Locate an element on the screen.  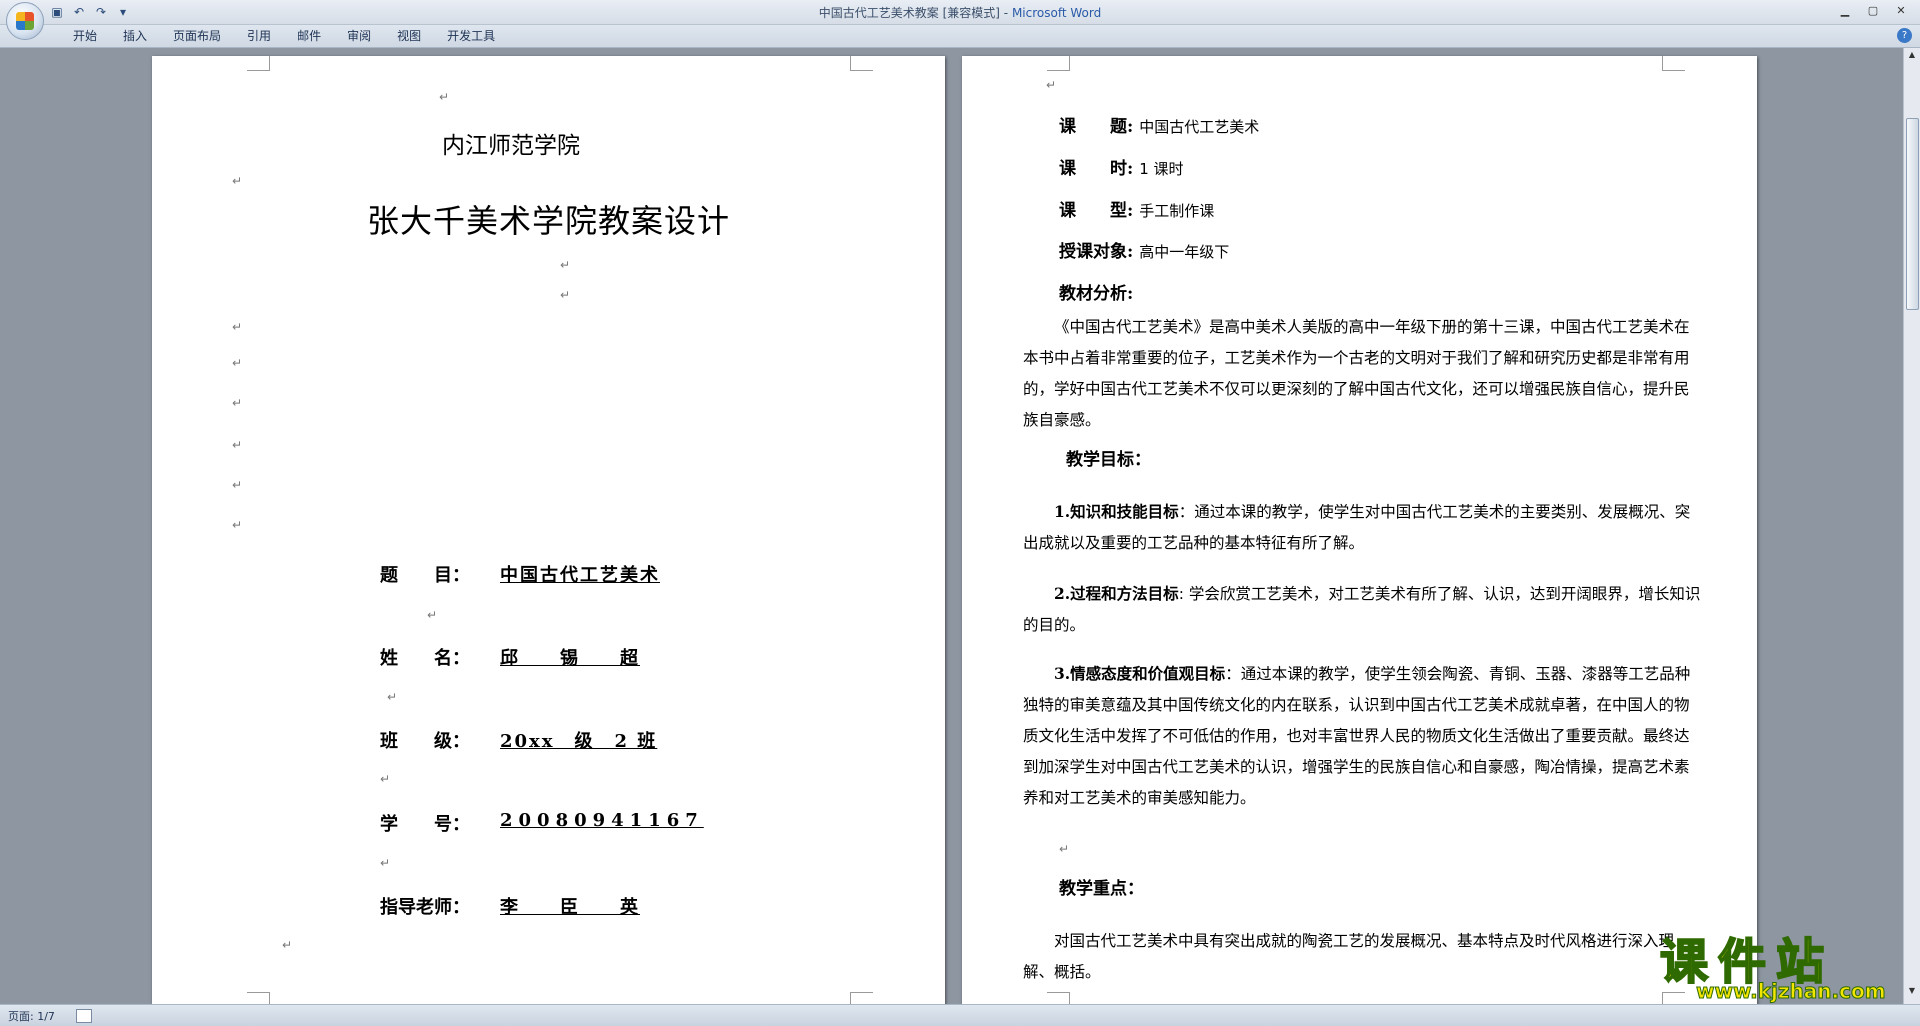
page-count-status: 页面: 1/7 is located at coordinates (31, 1016).